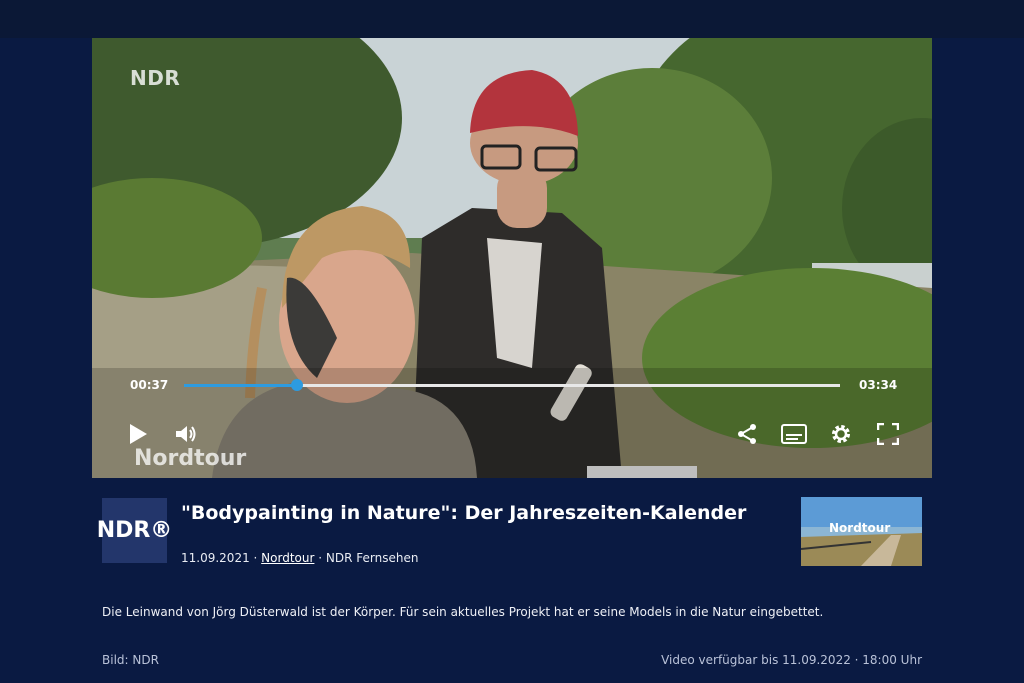  I want to click on share-icon, so click(747, 434).